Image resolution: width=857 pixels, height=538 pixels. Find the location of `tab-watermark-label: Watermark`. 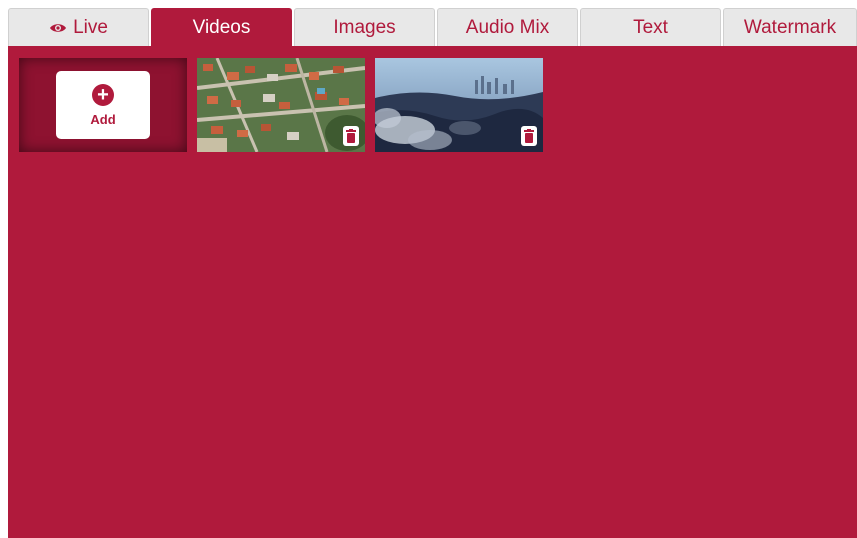

tab-watermark-label: Watermark is located at coordinates (790, 27).